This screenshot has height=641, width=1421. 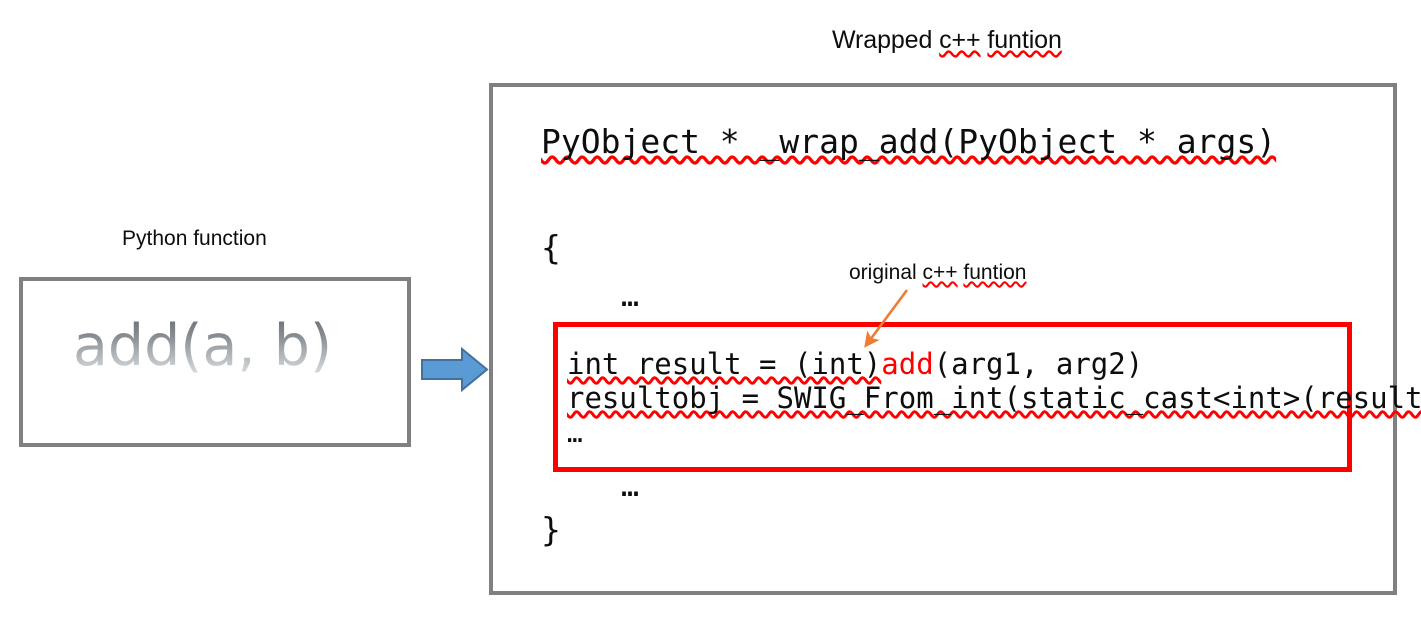 I want to click on original-cpp-annotation-label: original c++ funtion, so click(x=937, y=273).